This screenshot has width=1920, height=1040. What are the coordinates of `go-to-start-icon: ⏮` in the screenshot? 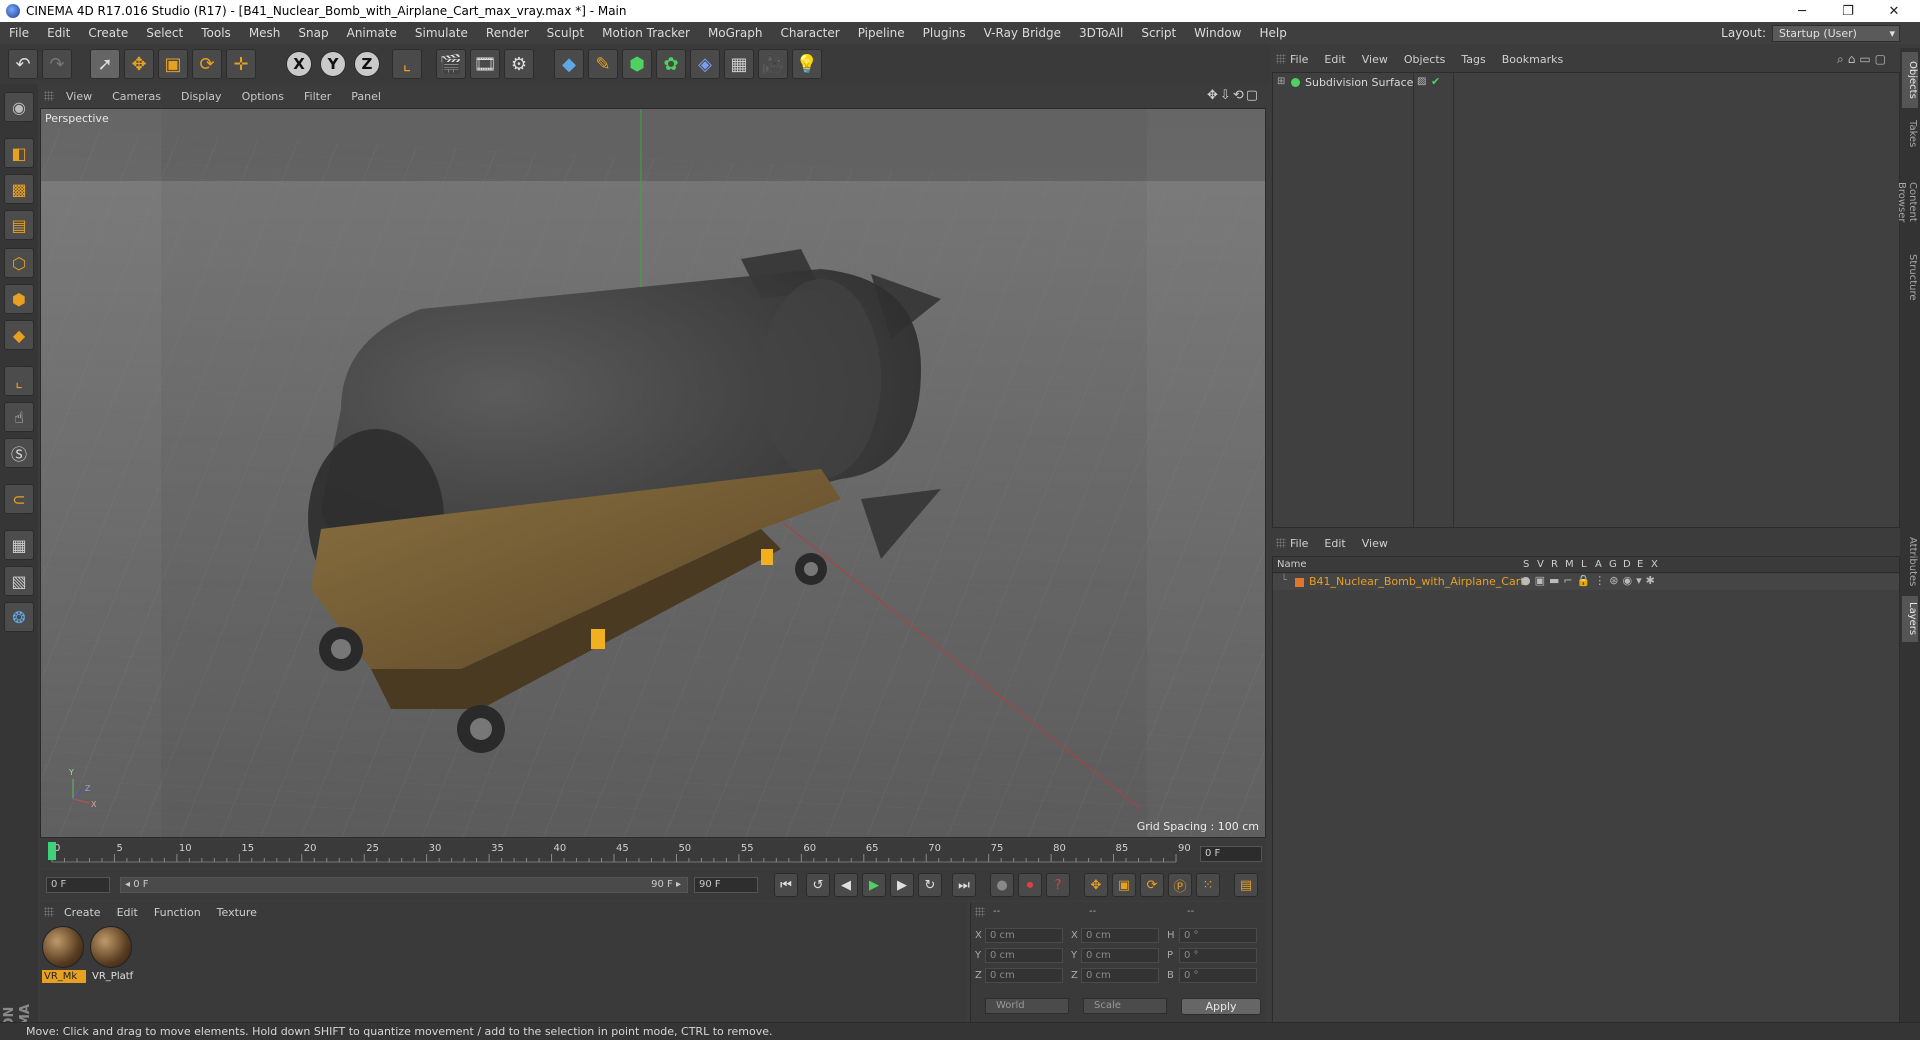 It's located at (786, 885).